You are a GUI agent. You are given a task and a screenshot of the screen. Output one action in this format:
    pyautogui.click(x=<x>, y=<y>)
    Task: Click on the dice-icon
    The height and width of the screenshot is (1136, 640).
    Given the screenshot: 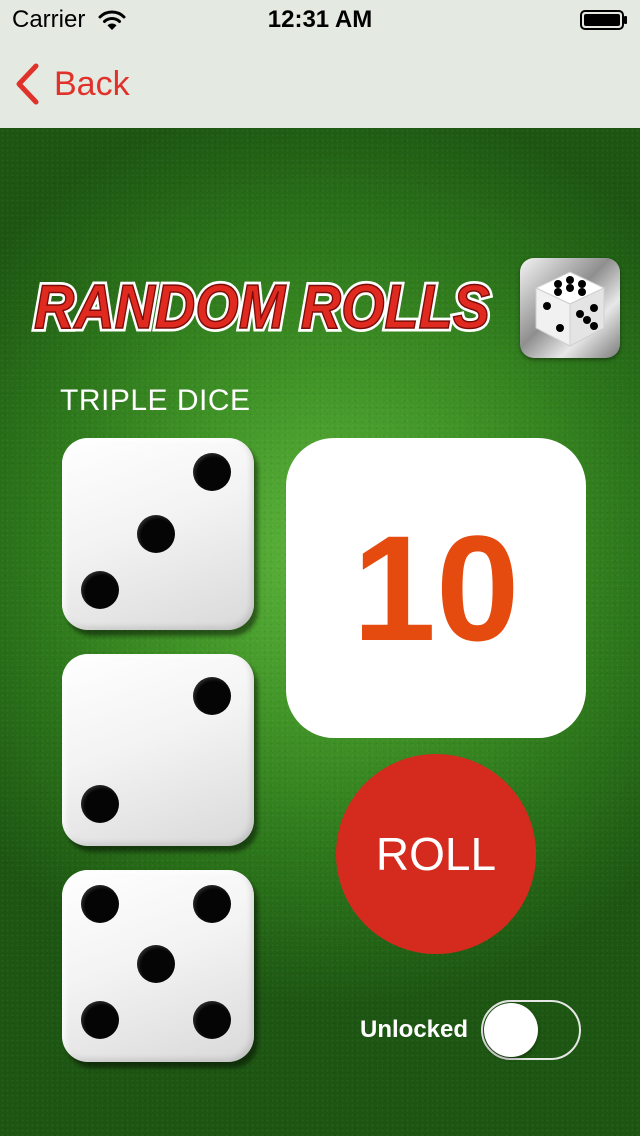 What is the action you would take?
    pyautogui.click(x=570, y=308)
    